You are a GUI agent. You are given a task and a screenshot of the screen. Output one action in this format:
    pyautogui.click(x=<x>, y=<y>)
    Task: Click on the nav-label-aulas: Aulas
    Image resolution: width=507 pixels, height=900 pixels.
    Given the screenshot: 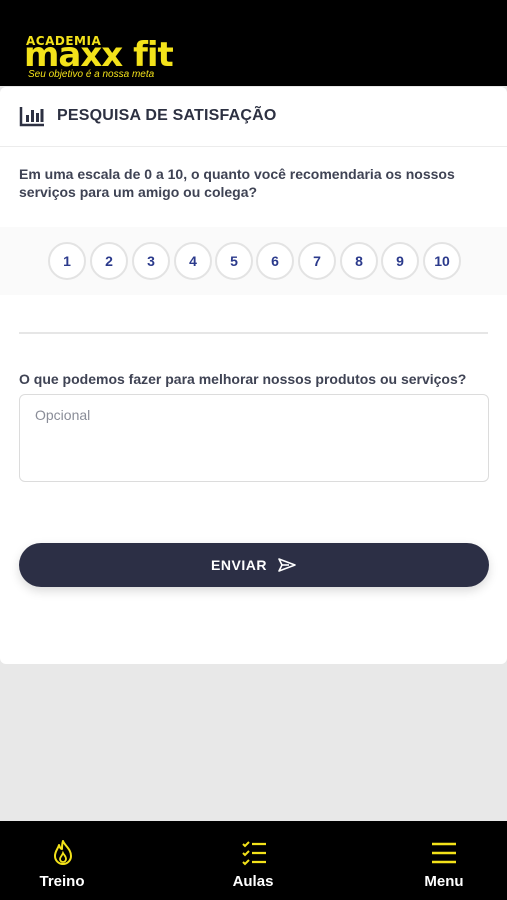 What is the action you would take?
    pyautogui.click(x=253, y=881)
    